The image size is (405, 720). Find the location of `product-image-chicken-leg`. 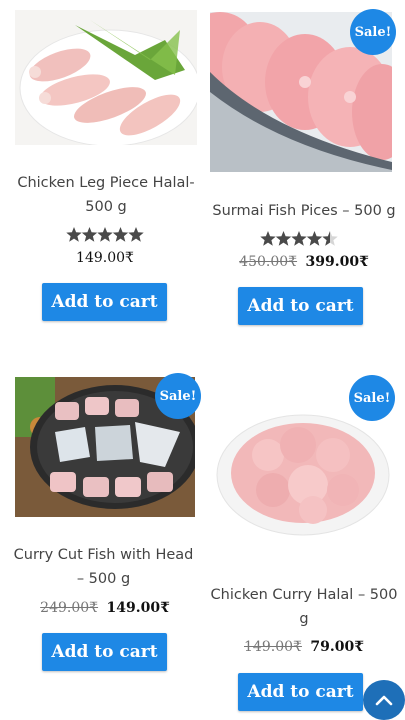

product-image-chicken-leg is located at coordinates (106, 77).